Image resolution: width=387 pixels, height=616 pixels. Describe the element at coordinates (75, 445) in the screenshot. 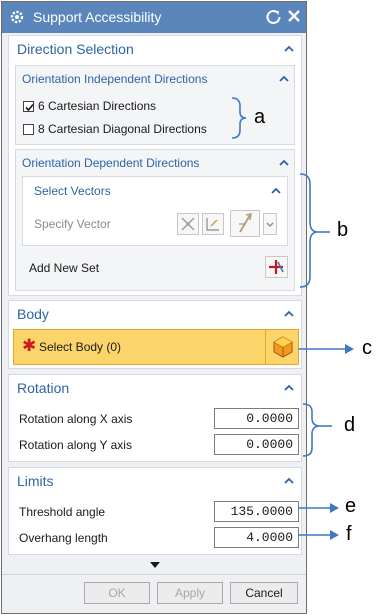

I see `rotation-y-label: Rotation along Y axis` at that location.